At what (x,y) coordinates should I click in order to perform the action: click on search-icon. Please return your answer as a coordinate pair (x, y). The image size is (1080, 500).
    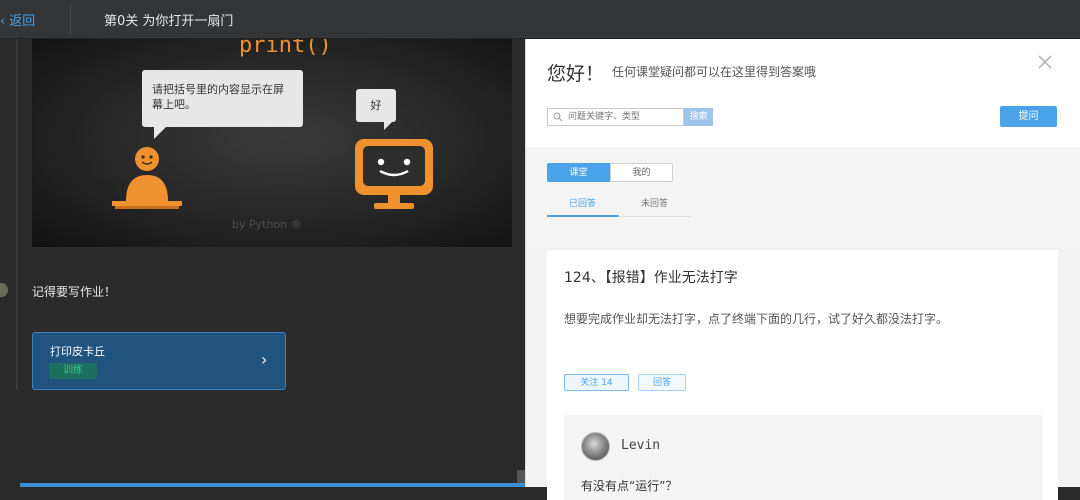
    Looking at the image, I should click on (558, 117).